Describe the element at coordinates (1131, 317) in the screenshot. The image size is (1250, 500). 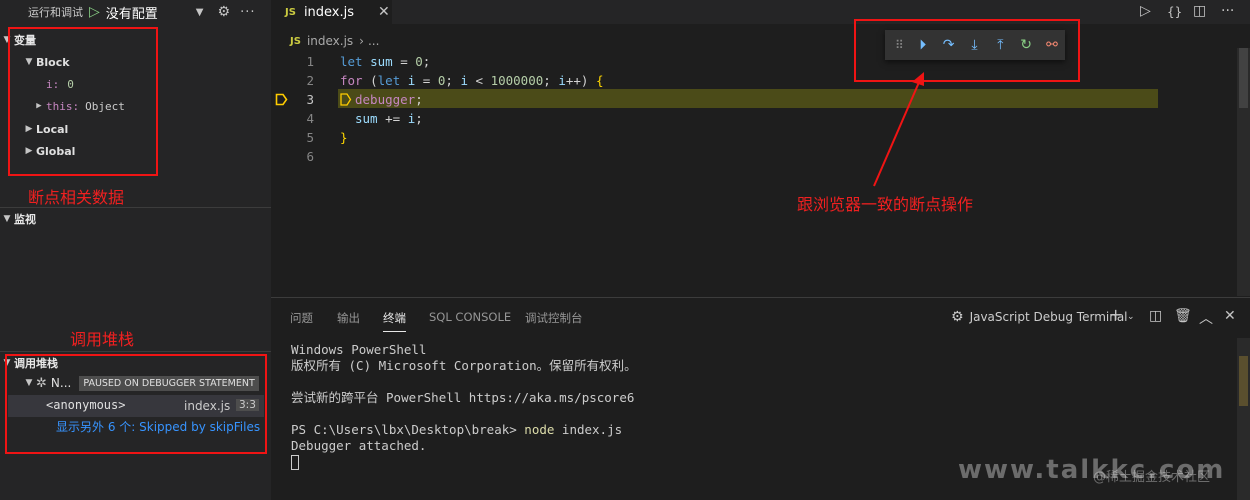
I see `chevron-down-icon: ⌄` at that location.